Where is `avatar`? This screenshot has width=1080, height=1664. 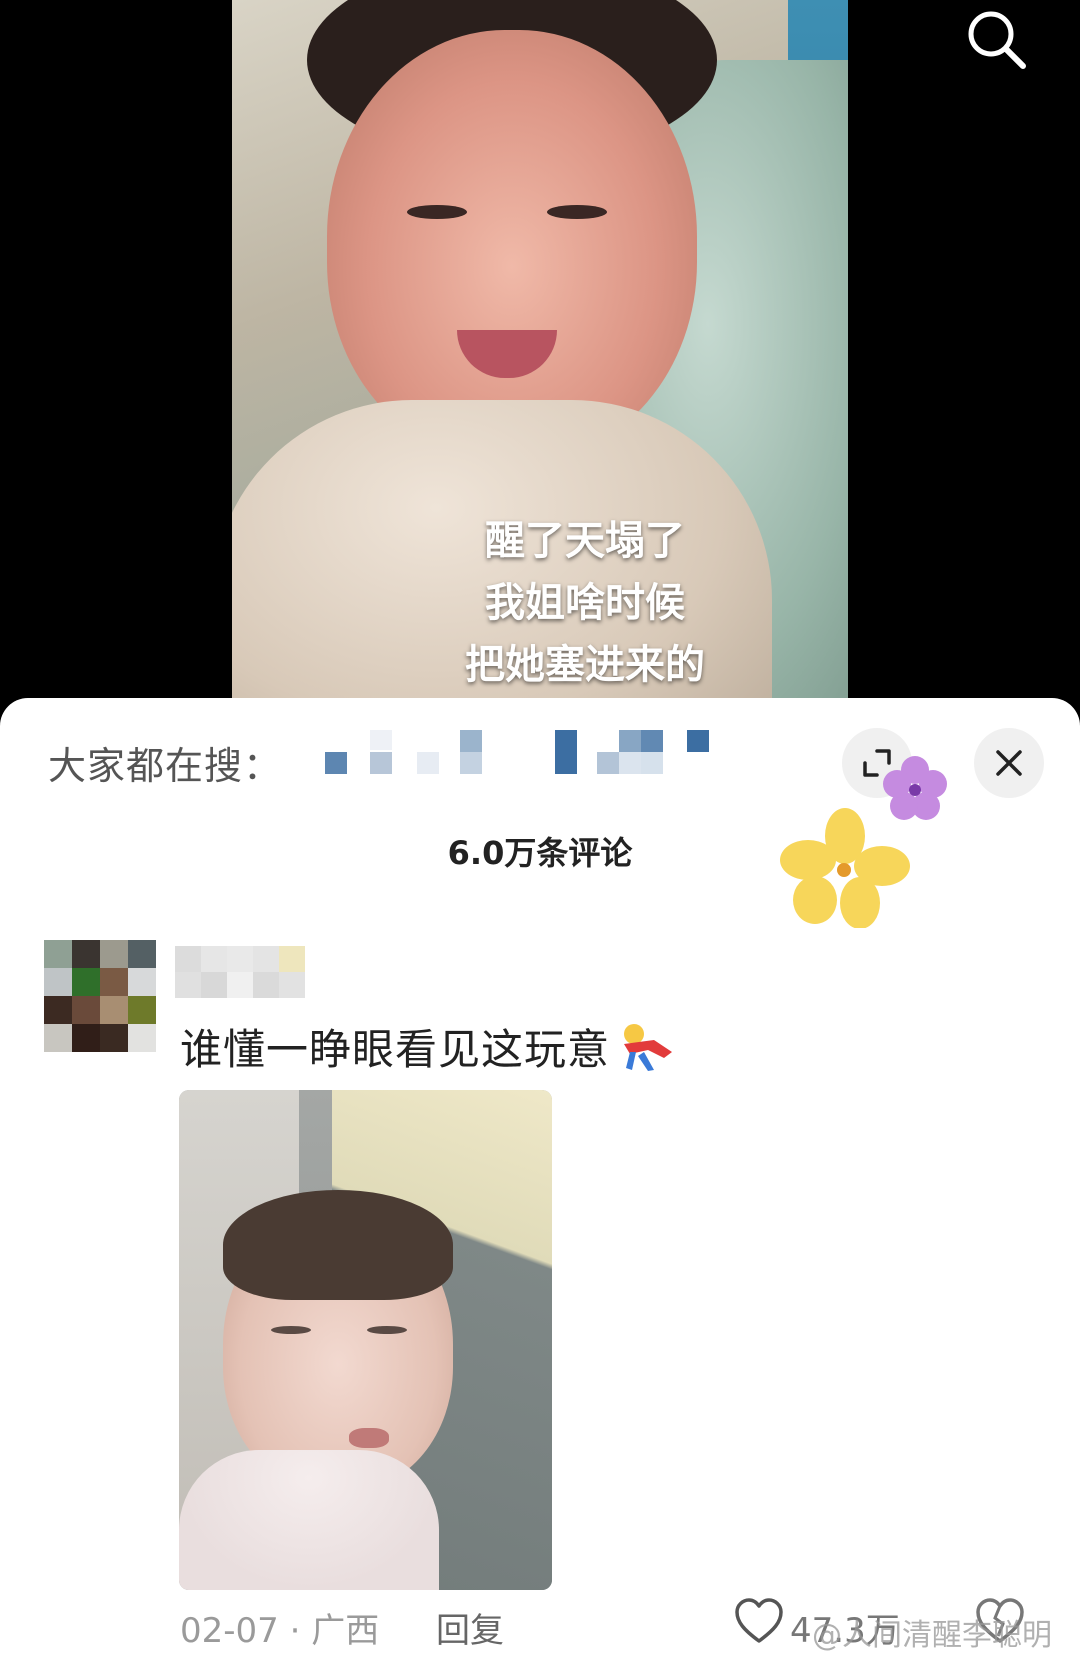
avatar is located at coordinates (100, 996).